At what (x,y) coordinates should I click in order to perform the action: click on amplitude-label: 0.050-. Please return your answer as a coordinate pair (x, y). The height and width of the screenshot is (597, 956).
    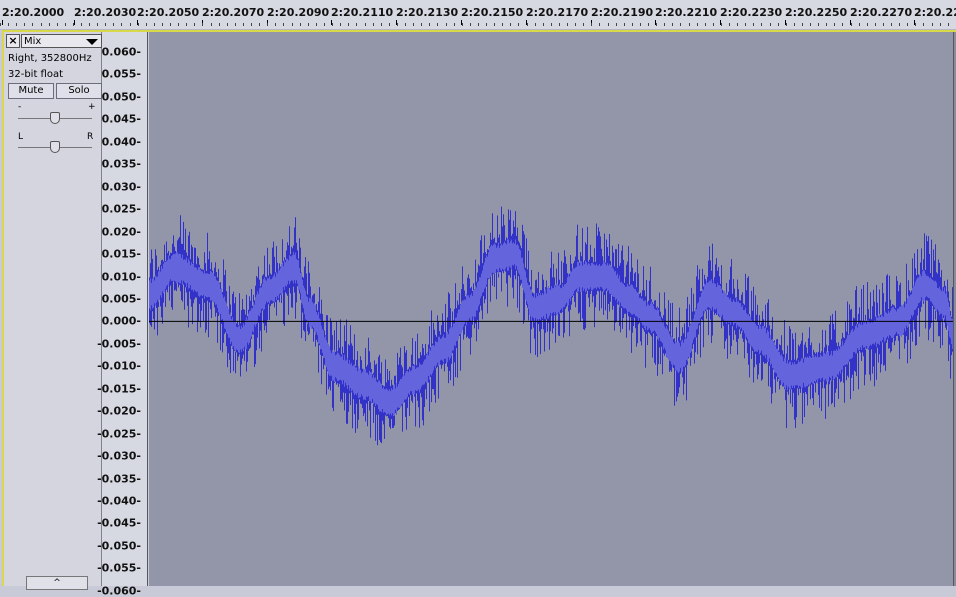
    Looking at the image, I should click on (121, 97).